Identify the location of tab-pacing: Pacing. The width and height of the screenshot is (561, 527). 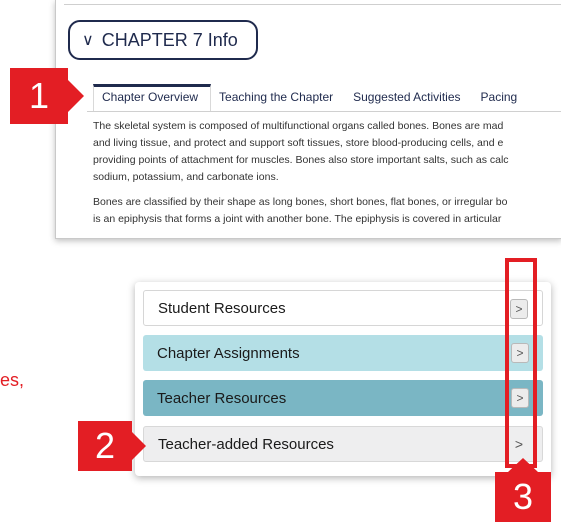
(501, 98).